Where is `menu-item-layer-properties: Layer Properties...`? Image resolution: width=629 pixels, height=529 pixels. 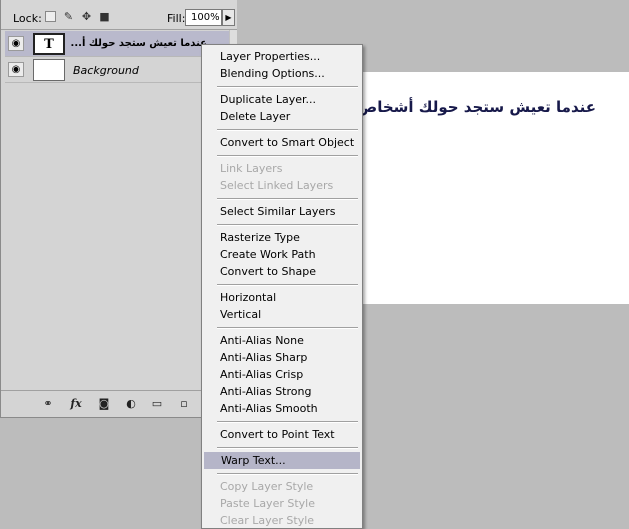 menu-item-layer-properties: Layer Properties... is located at coordinates (282, 56).